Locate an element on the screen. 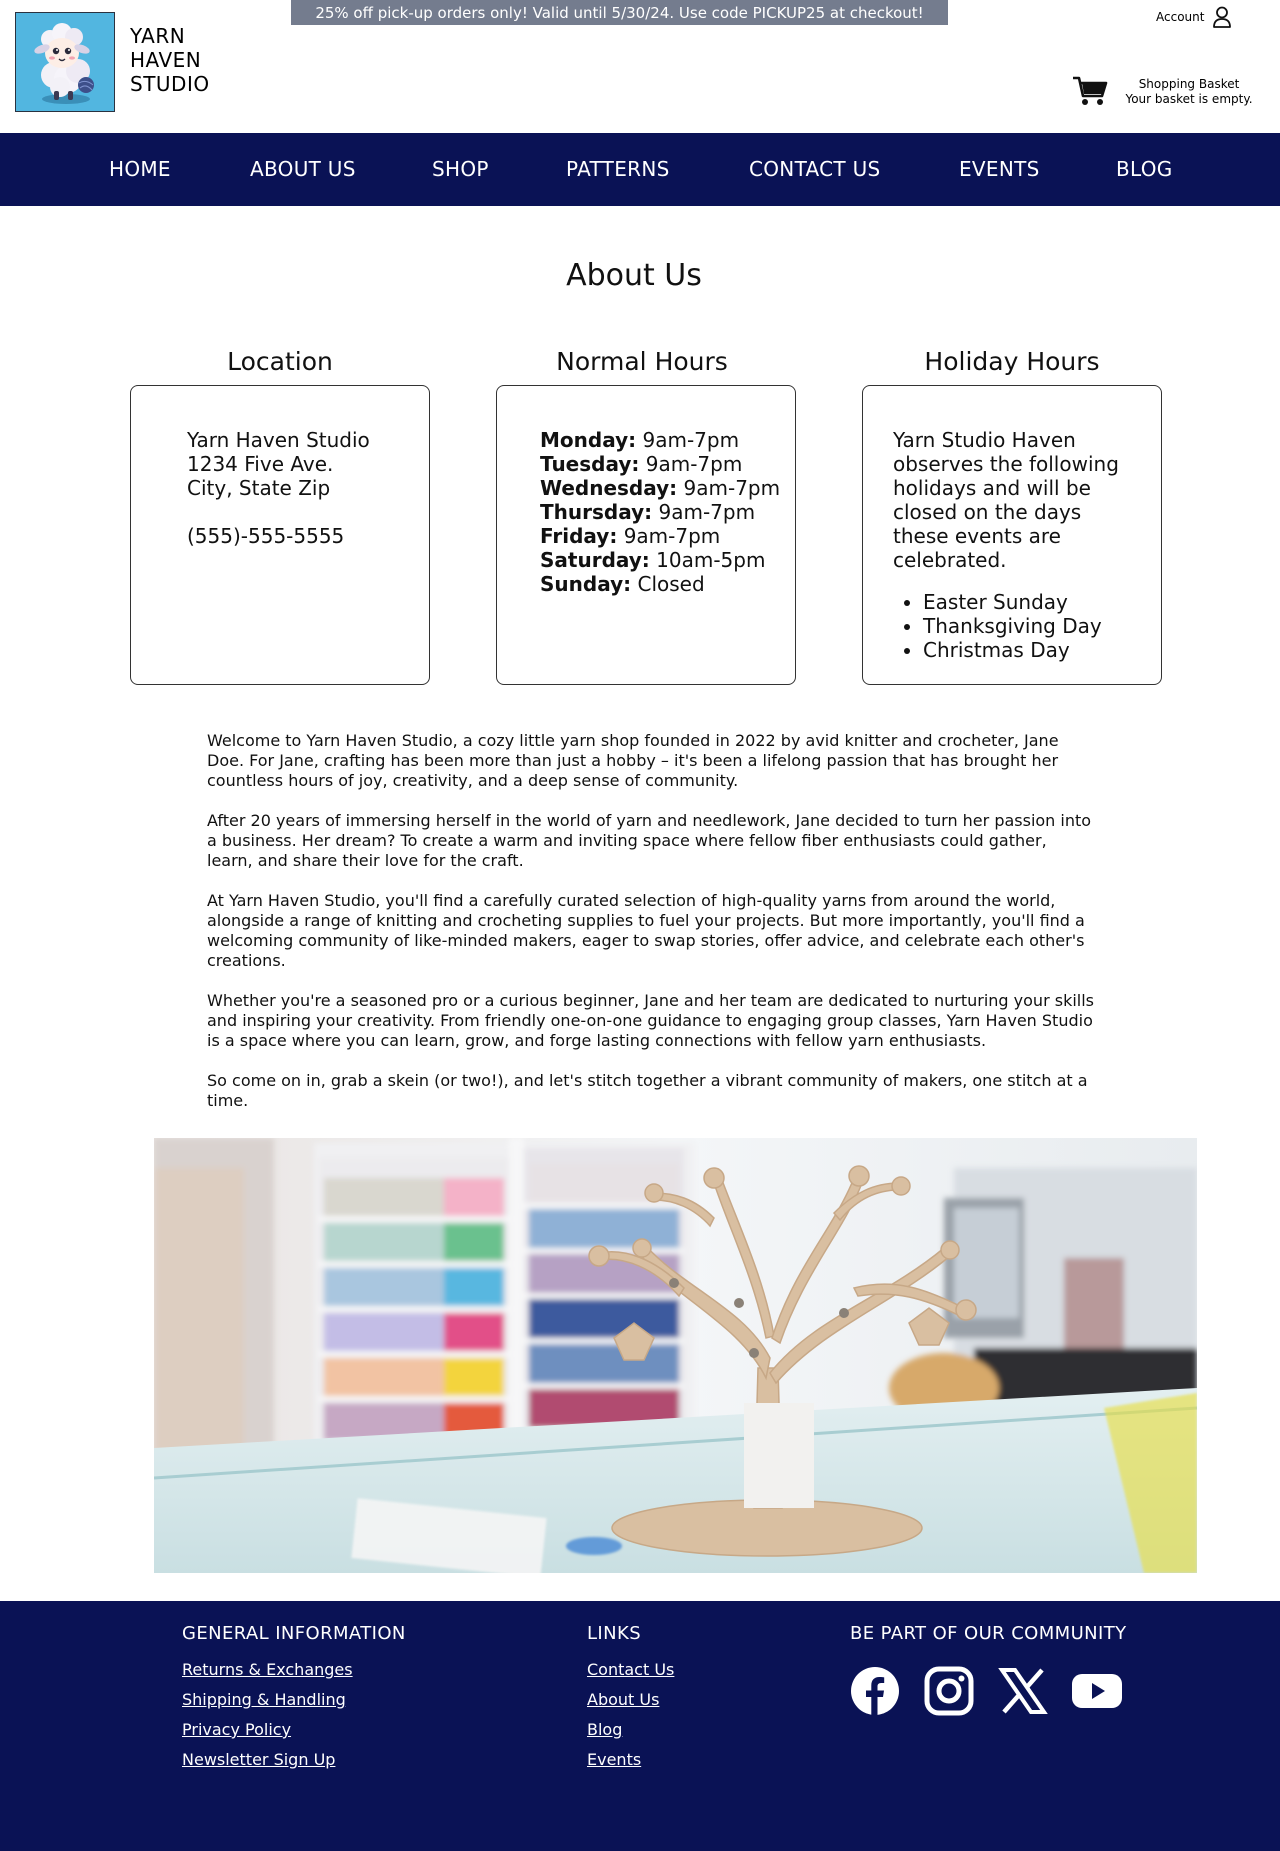  hours-row: Wednesday: 9am-7pm is located at coordinates (660, 488).